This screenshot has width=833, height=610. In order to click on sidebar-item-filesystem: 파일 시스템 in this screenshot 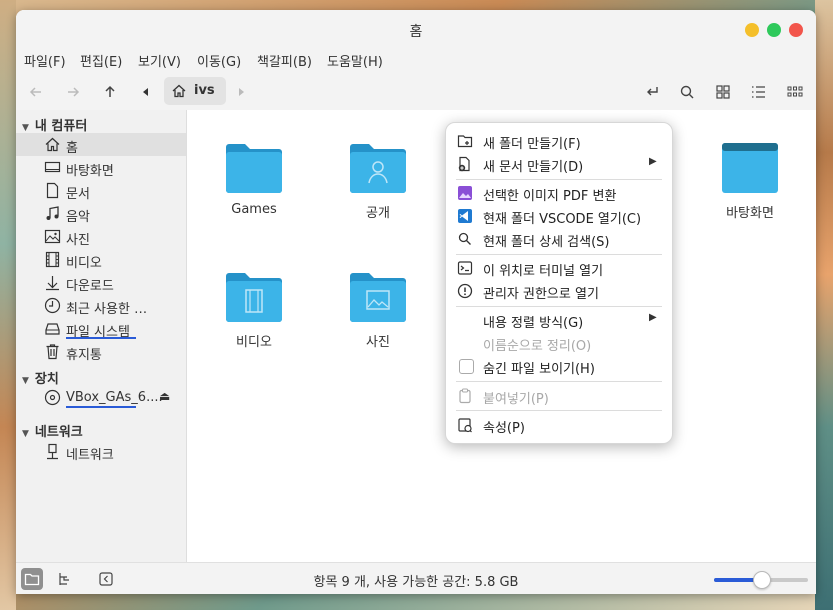, I will do `click(101, 328)`.